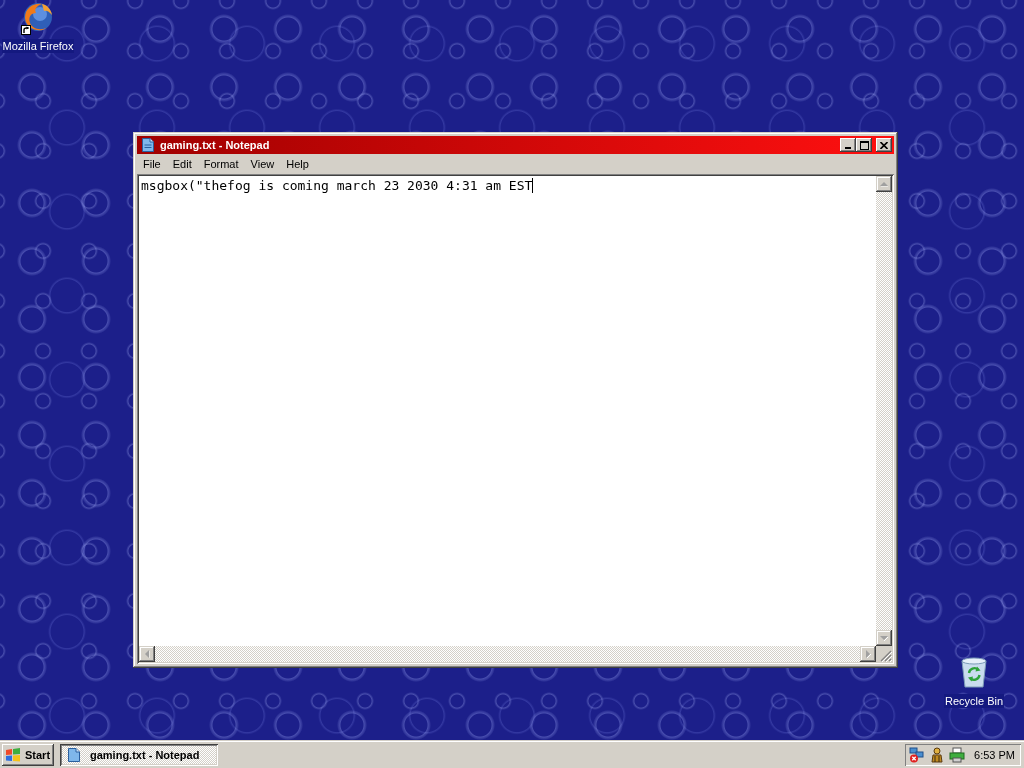 The height and width of the screenshot is (768, 1024). I want to click on person-icon, so click(937, 755).